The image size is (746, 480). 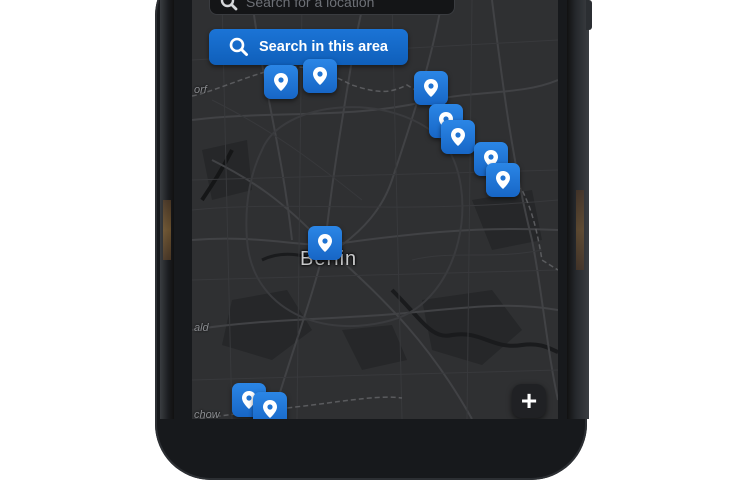 I want to click on search-input: Search for a location, so click(x=332, y=7).